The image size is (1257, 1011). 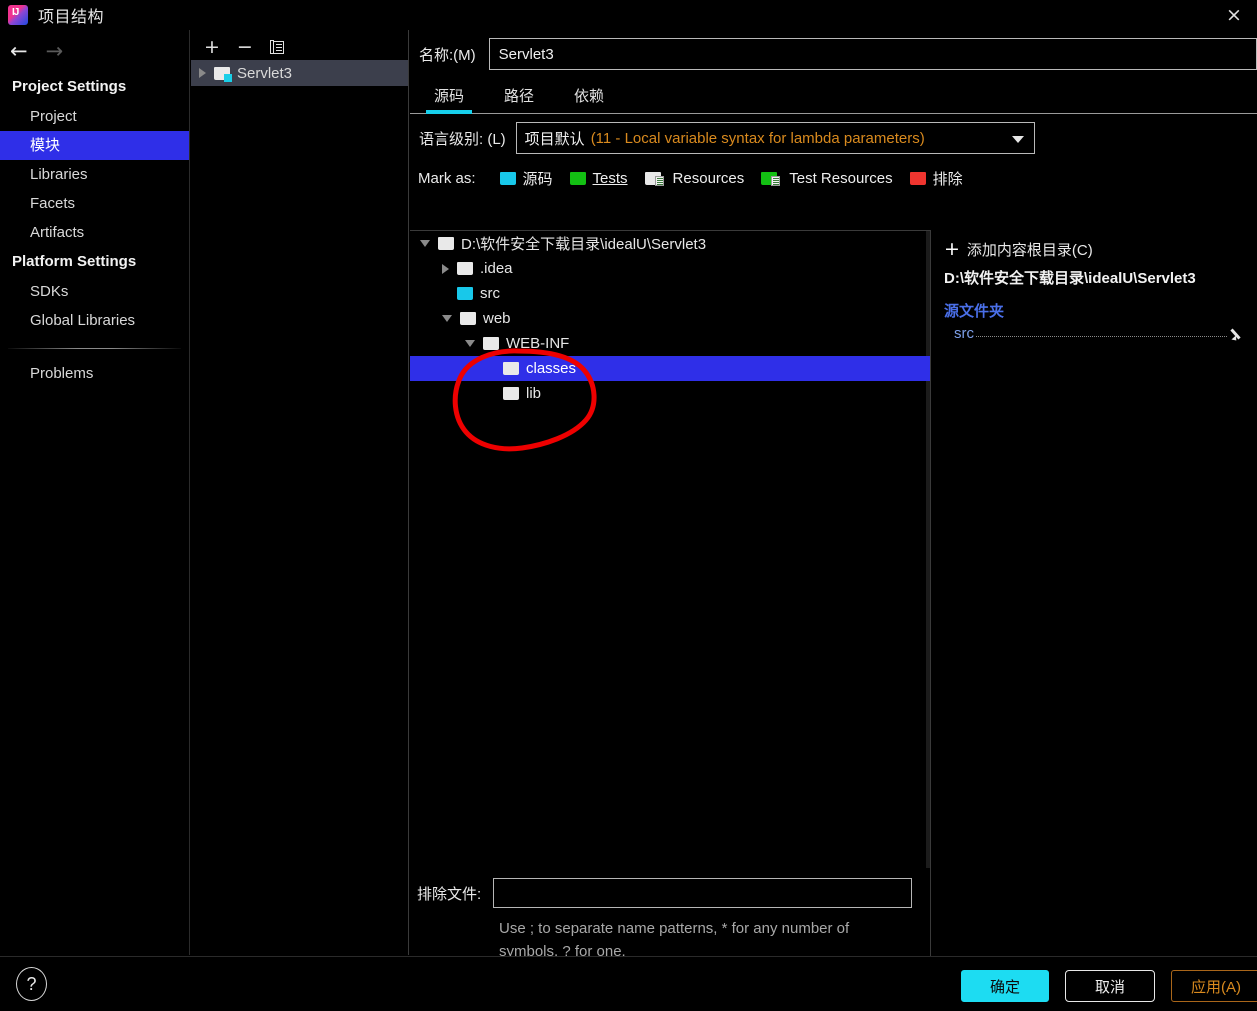 What do you see at coordinates (1239, 334) in the screenshot?
I see `pencil-icon` at bounding box center [1239, 334].